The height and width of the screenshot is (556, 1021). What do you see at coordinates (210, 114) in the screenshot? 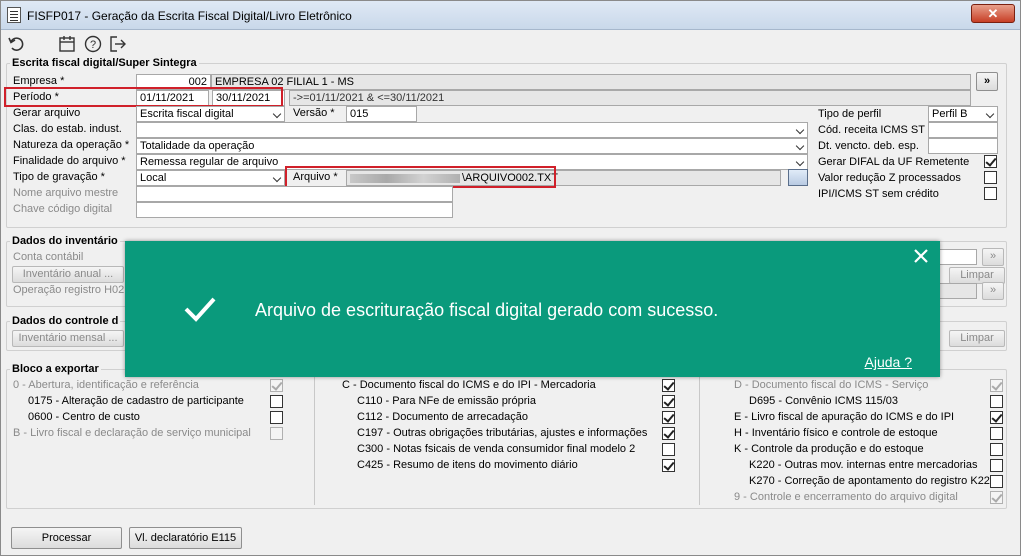
I see `gerar-arquivo-select: Escrita fiscal digital` at bounding box center [210, 114].